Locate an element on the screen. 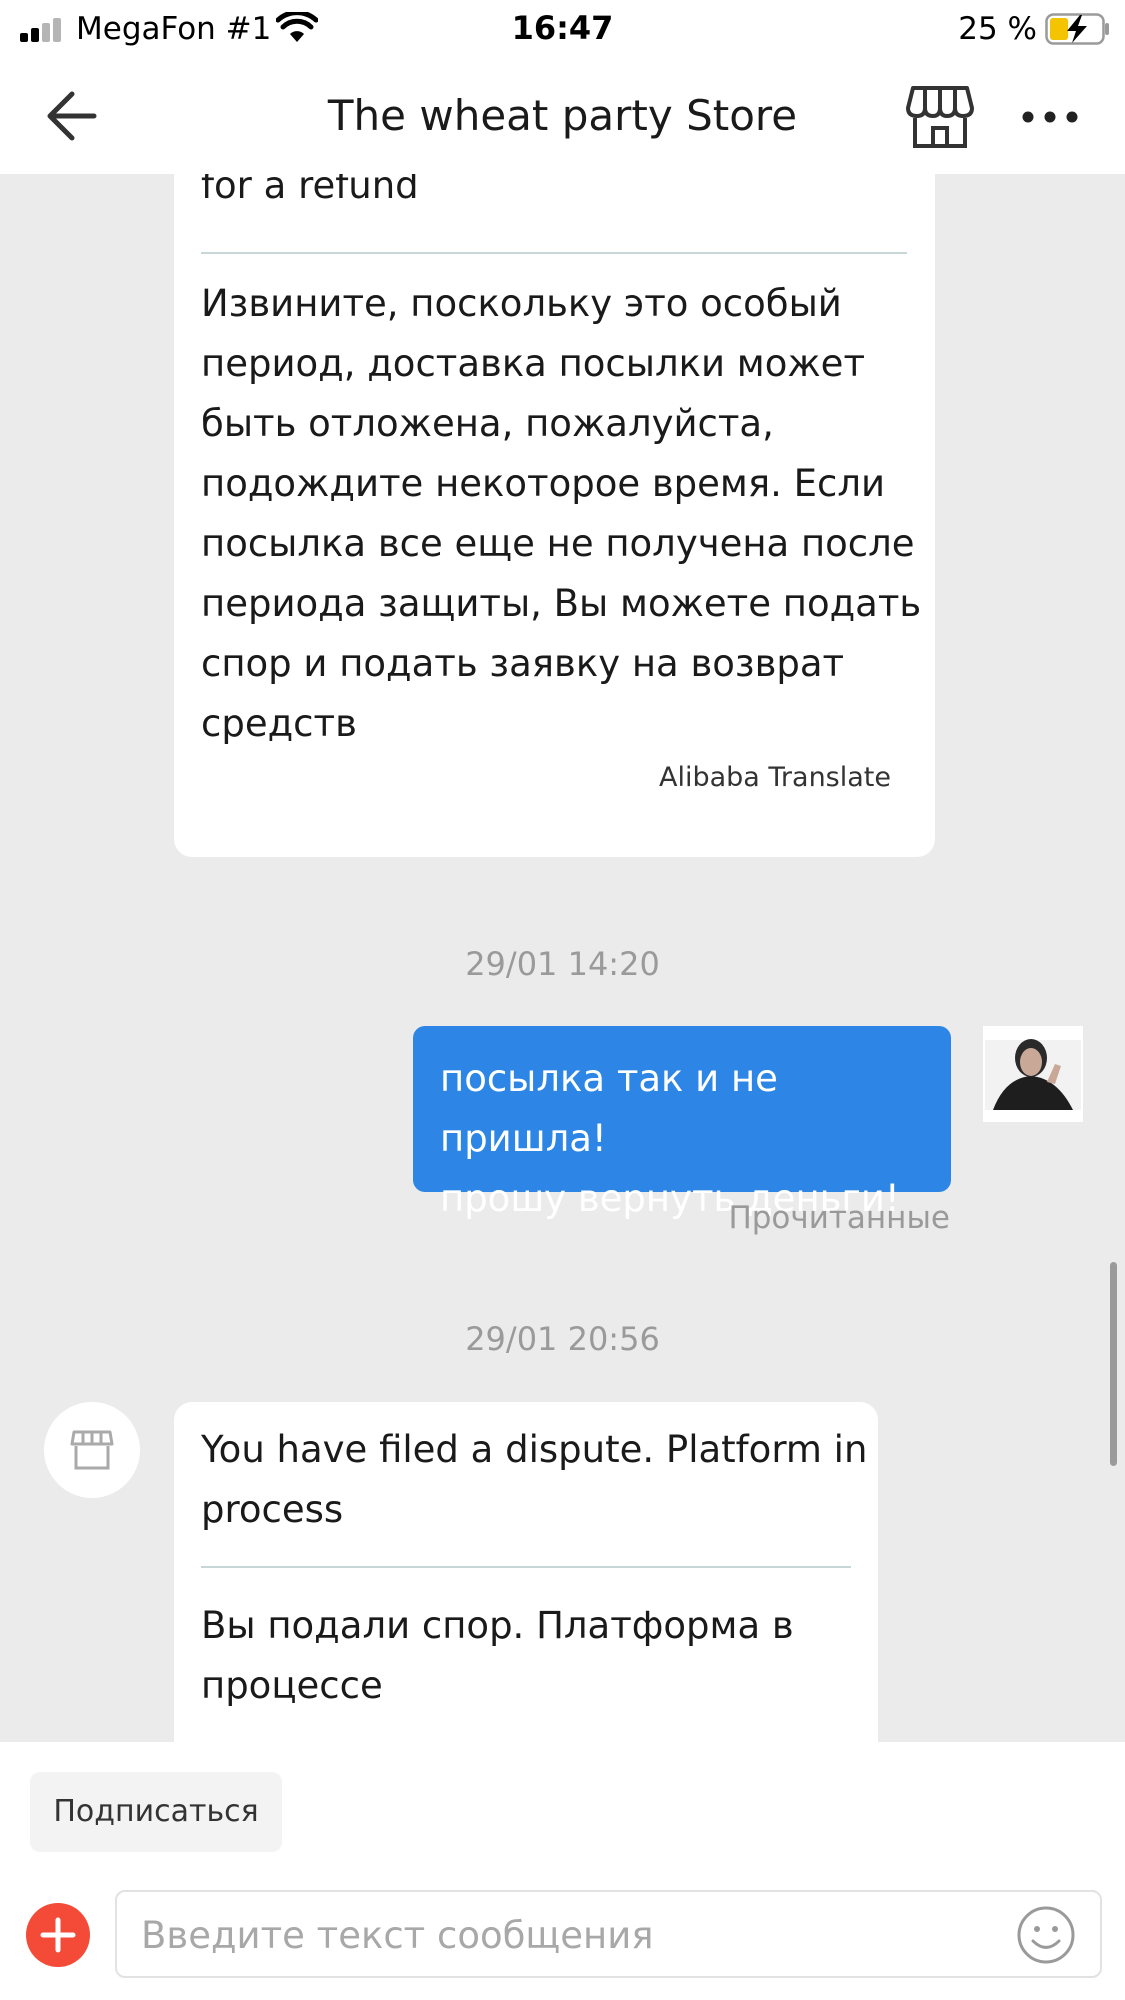  plus-icon is located at coordinates (58, 1935).